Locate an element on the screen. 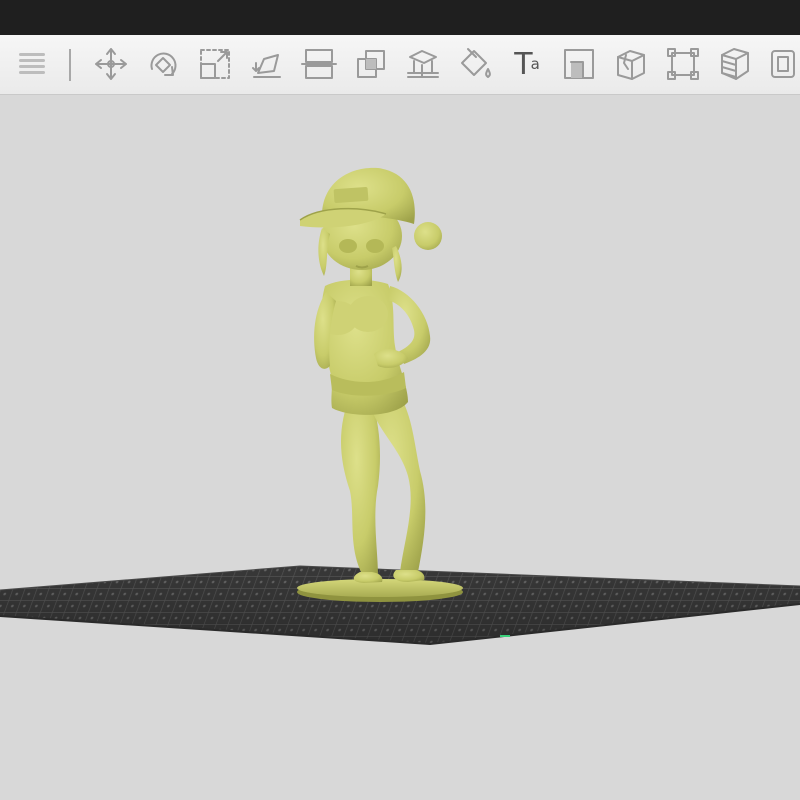 The image size is (800, 800). layers-icon is located at coordinates (735, 64).